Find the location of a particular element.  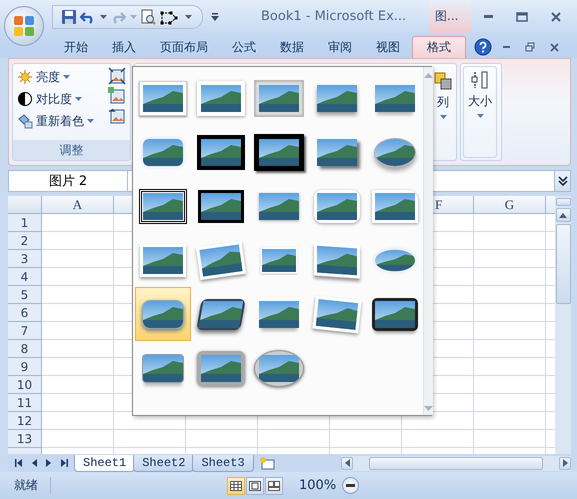

row-header: 8 is located at coordinates (25, 349).